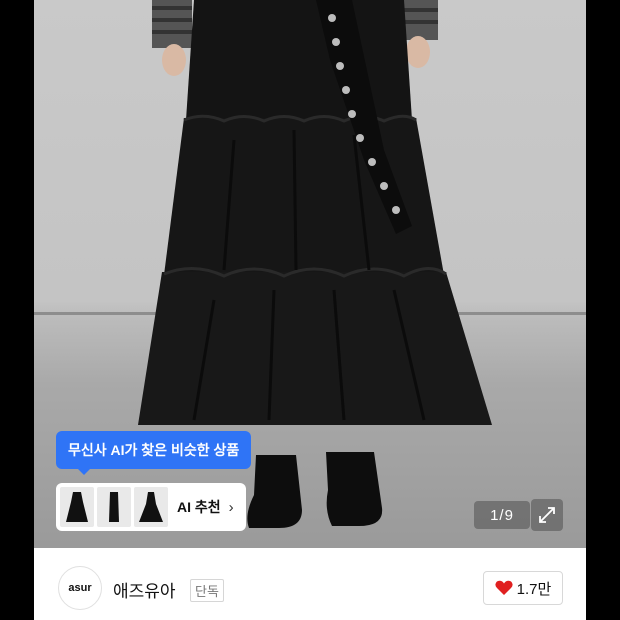 Image resolution: width=620 pixels, height=620 pixels. I want to click on brand-name: 애즈유아, so click(144, 589).